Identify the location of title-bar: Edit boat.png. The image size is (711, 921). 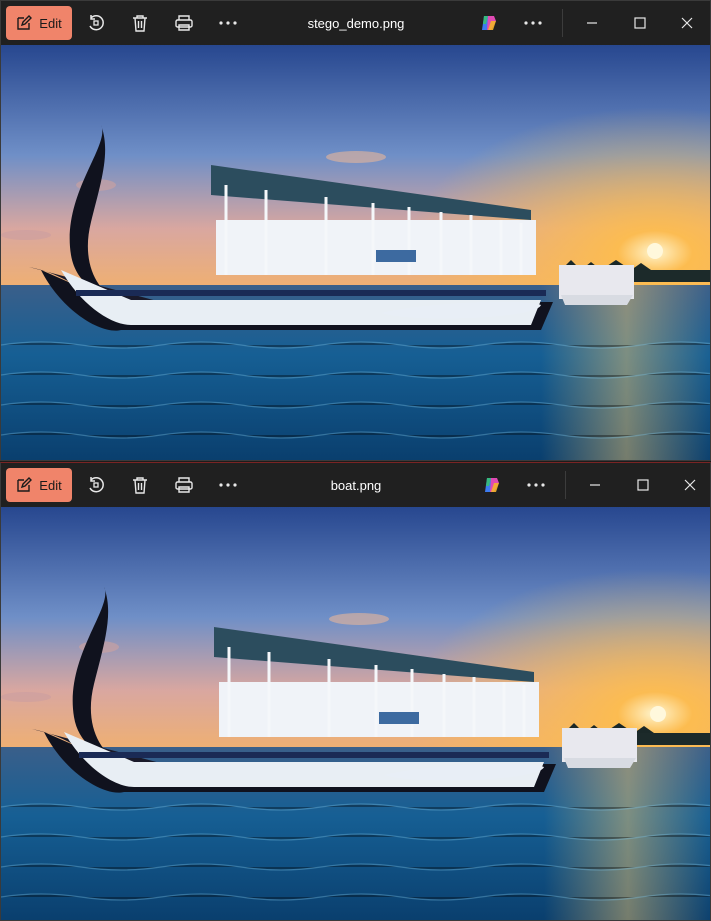
(355, 485).